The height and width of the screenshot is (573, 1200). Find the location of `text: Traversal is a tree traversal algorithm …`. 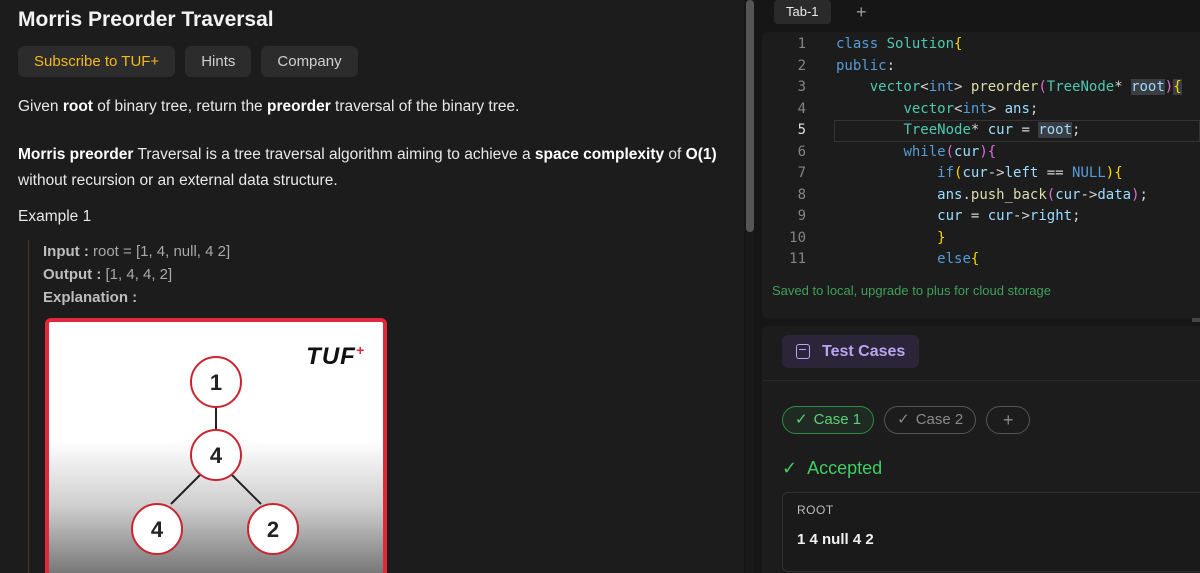

text: Traversal is a tree traversal algorithm … is located at coordinates (334, 154).